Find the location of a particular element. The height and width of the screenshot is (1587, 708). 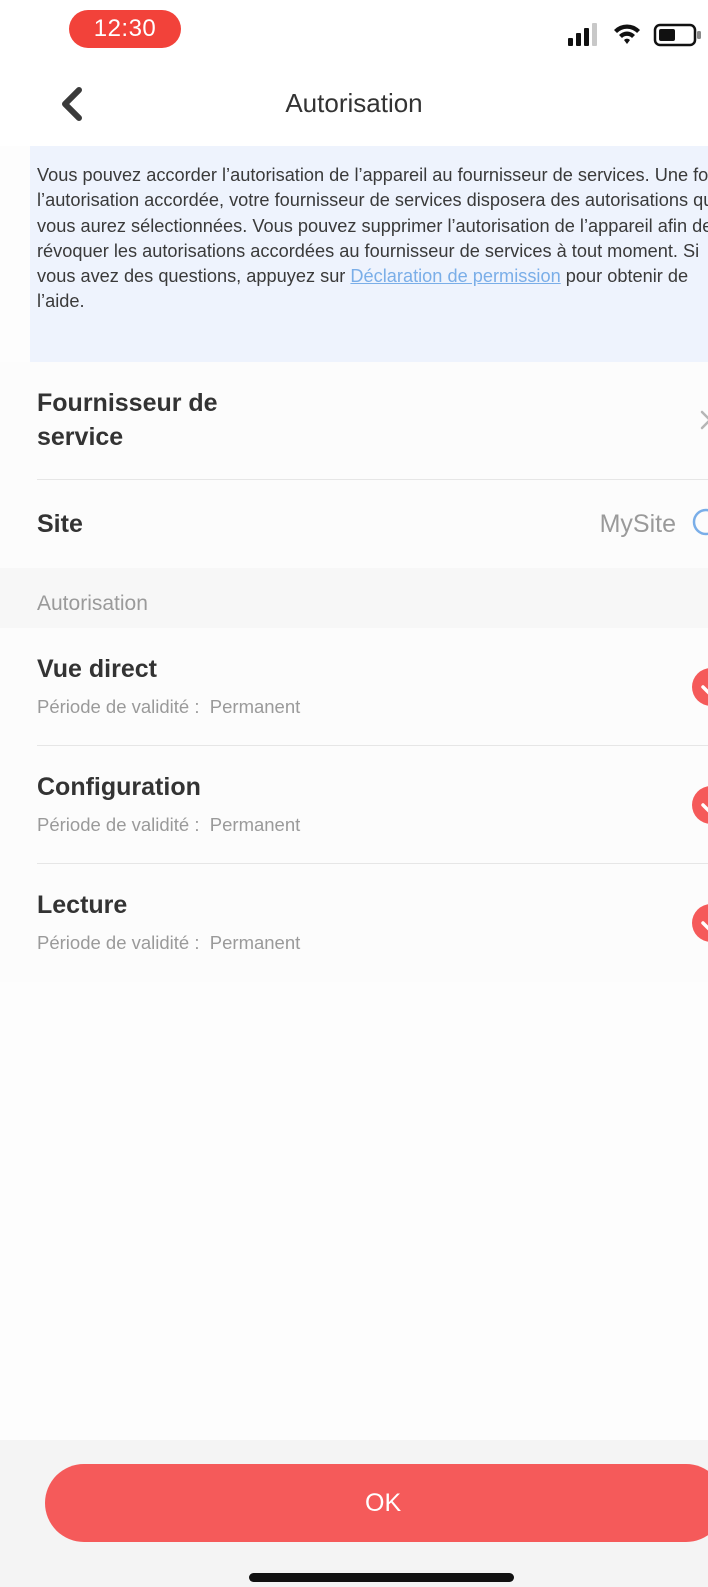

permission-row-playback: Lecture Période de validité : Permanent is located at coordinates (354, 923).